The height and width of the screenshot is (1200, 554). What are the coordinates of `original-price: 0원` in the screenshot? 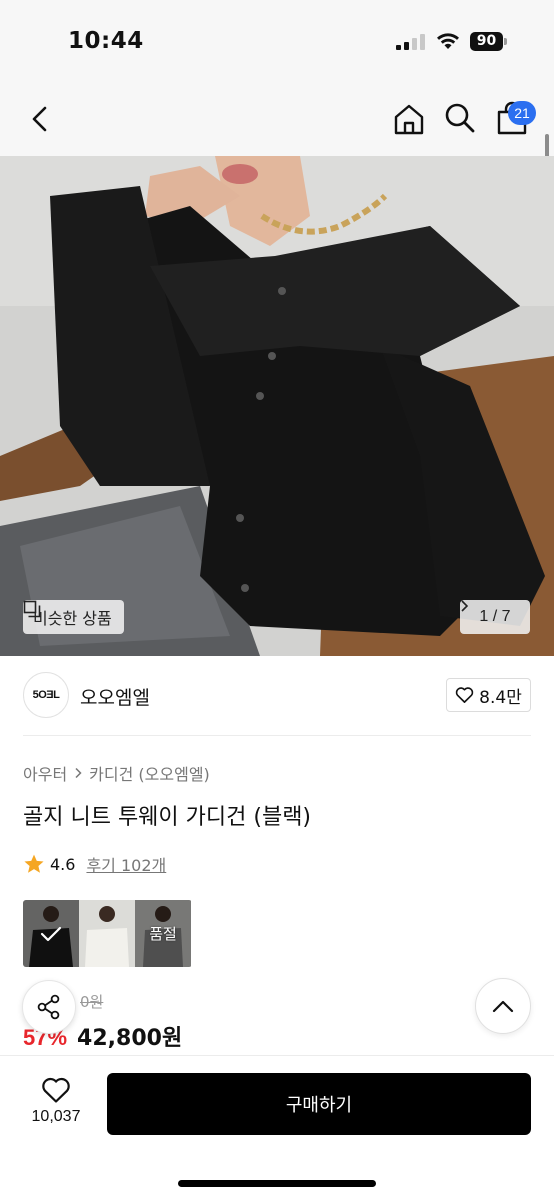 It's located at (92, 1002).